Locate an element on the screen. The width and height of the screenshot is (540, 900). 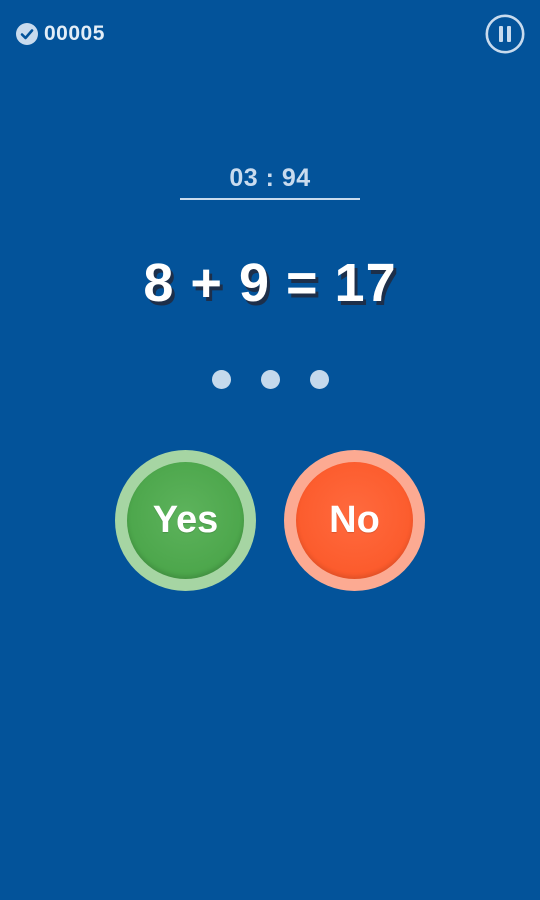
equation-text: 8 + 9 = 17 is located at coordinates (270, 283).